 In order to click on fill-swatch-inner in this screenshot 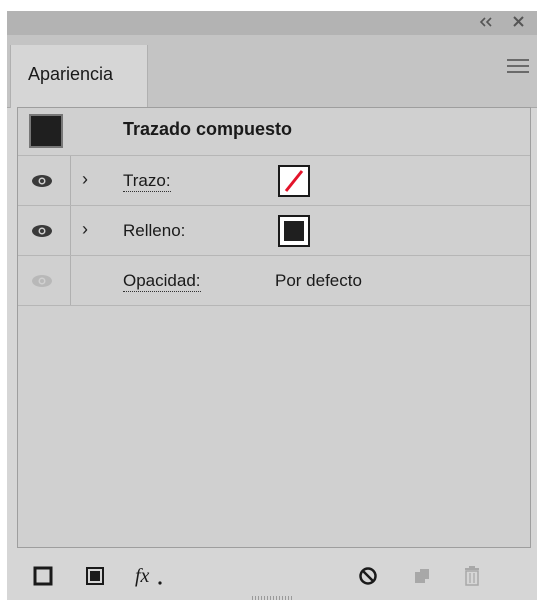, I will do `click(294, 231)`.